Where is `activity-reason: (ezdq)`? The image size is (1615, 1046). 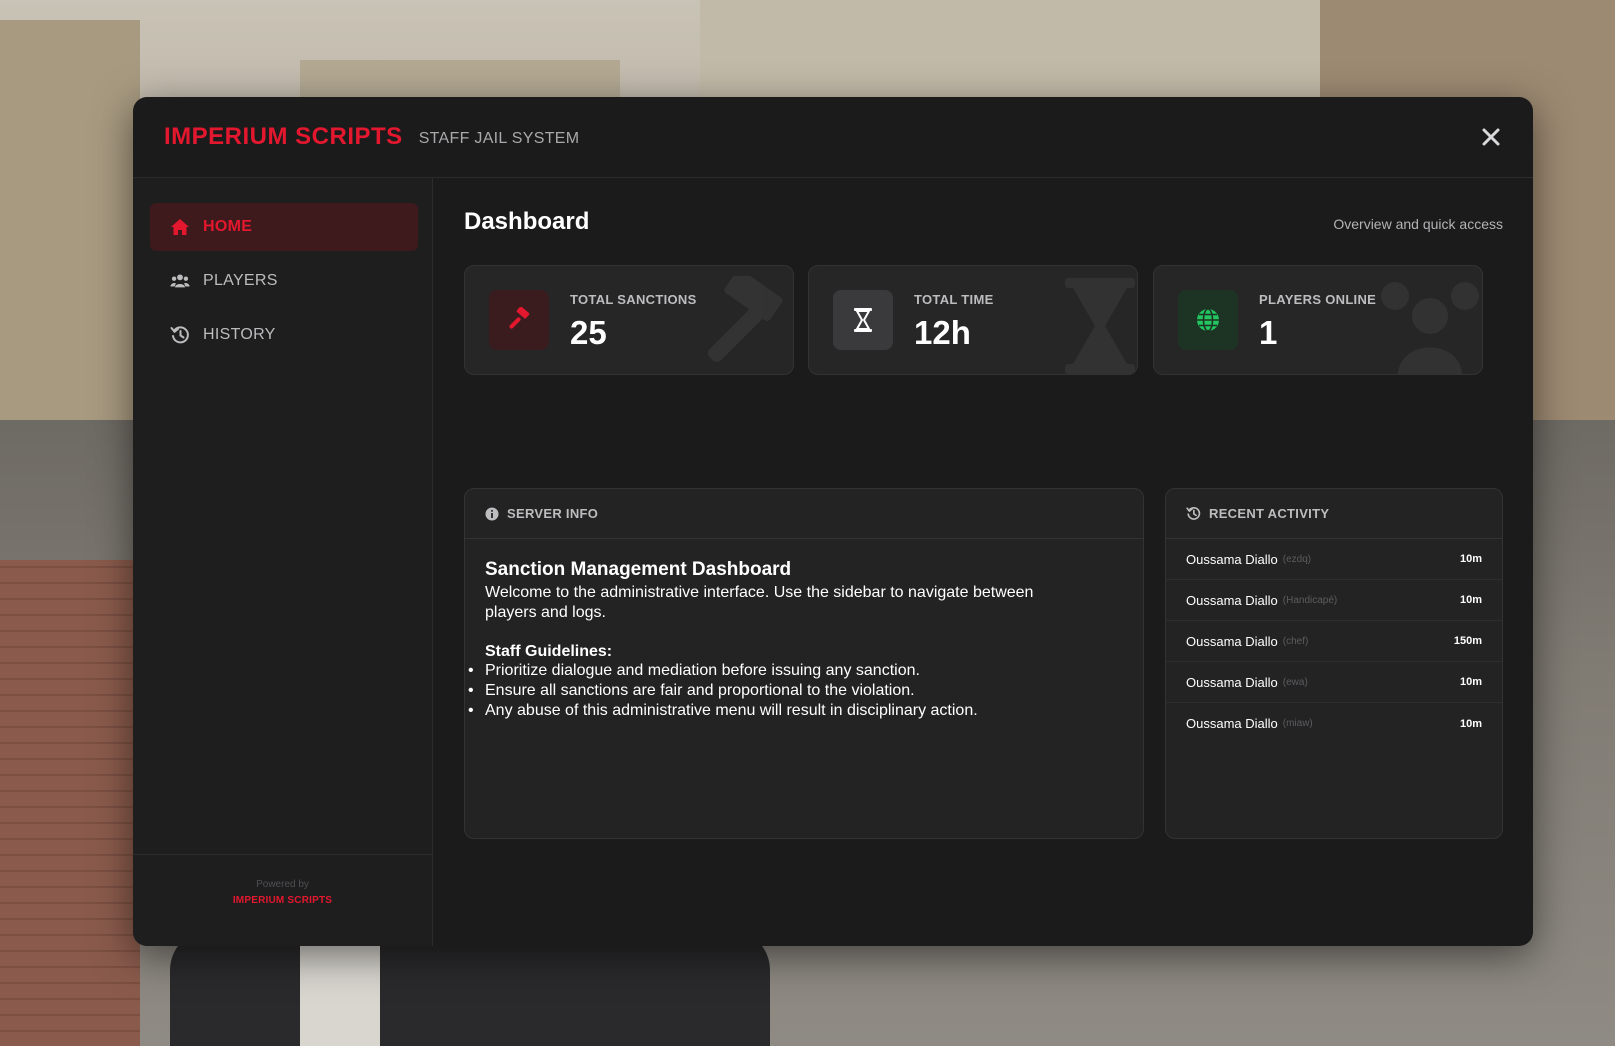
activity-reason: (ezdq) is located at coordinates (1297, 559).